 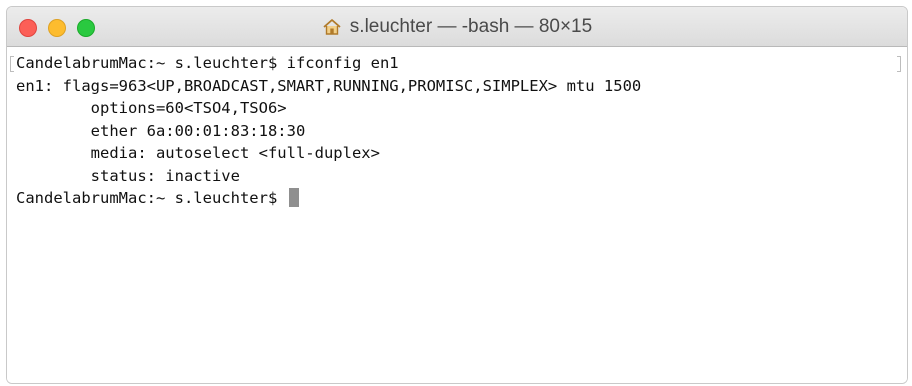 I want to click on terminal-line: ether 6a:00:01:83:18:30, so click(x=161, y=130).